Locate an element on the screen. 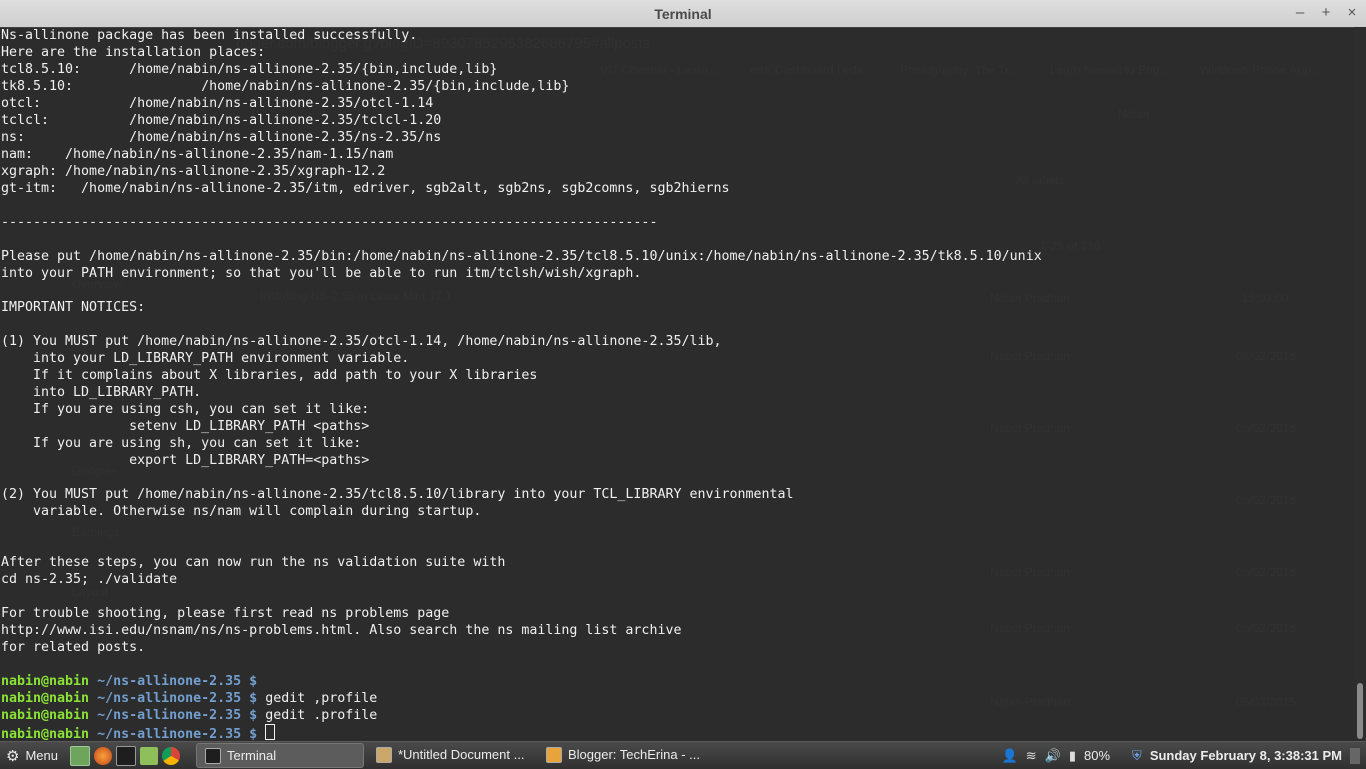 The height and width of the screenshot is (769, 1366). text-cursor is located at coordinates (270, 732).